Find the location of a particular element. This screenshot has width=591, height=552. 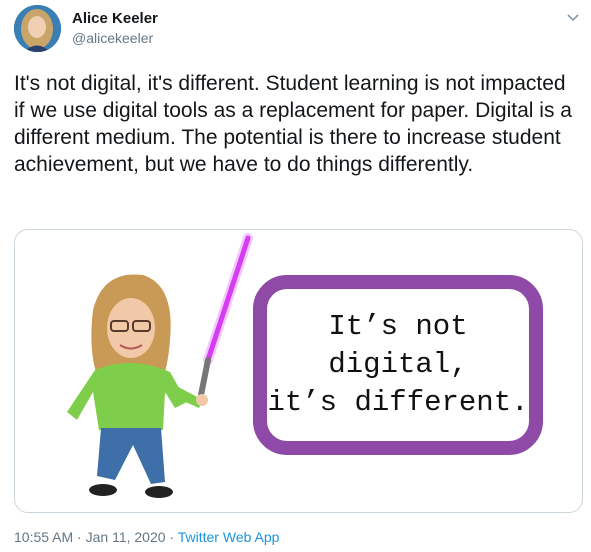

chevron-down-icon is located at coordinates (573, 18).